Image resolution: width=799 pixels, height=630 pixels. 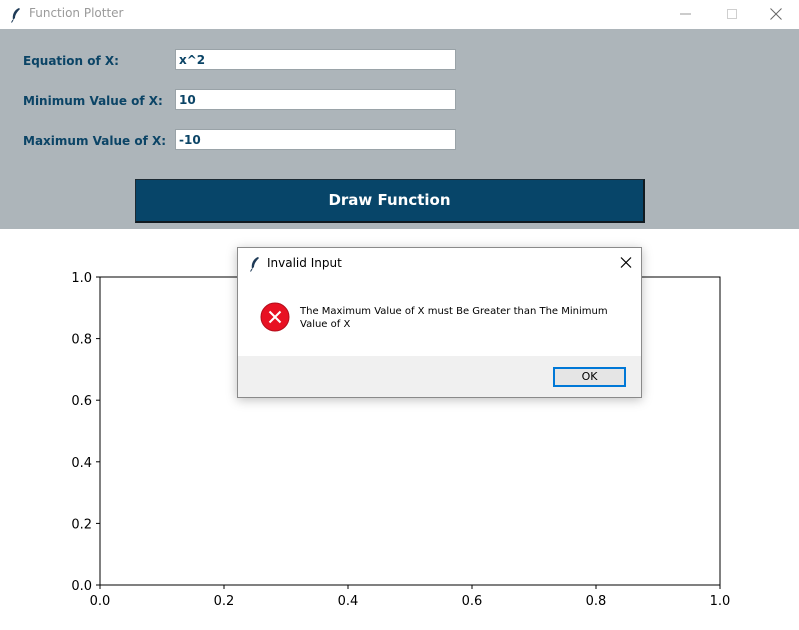 What do you see at coordinates (81, 401) in the screenshot?
I see `y-tick-label: 0.6` at bounding box center [81, 401].